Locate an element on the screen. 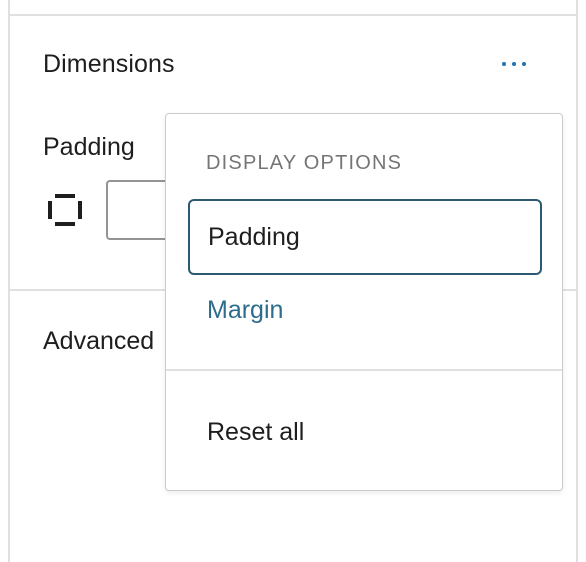 Image resolution: width=586 pixels, height=562 pixels. ellipsis-icon is located at coordinates (514, 64).